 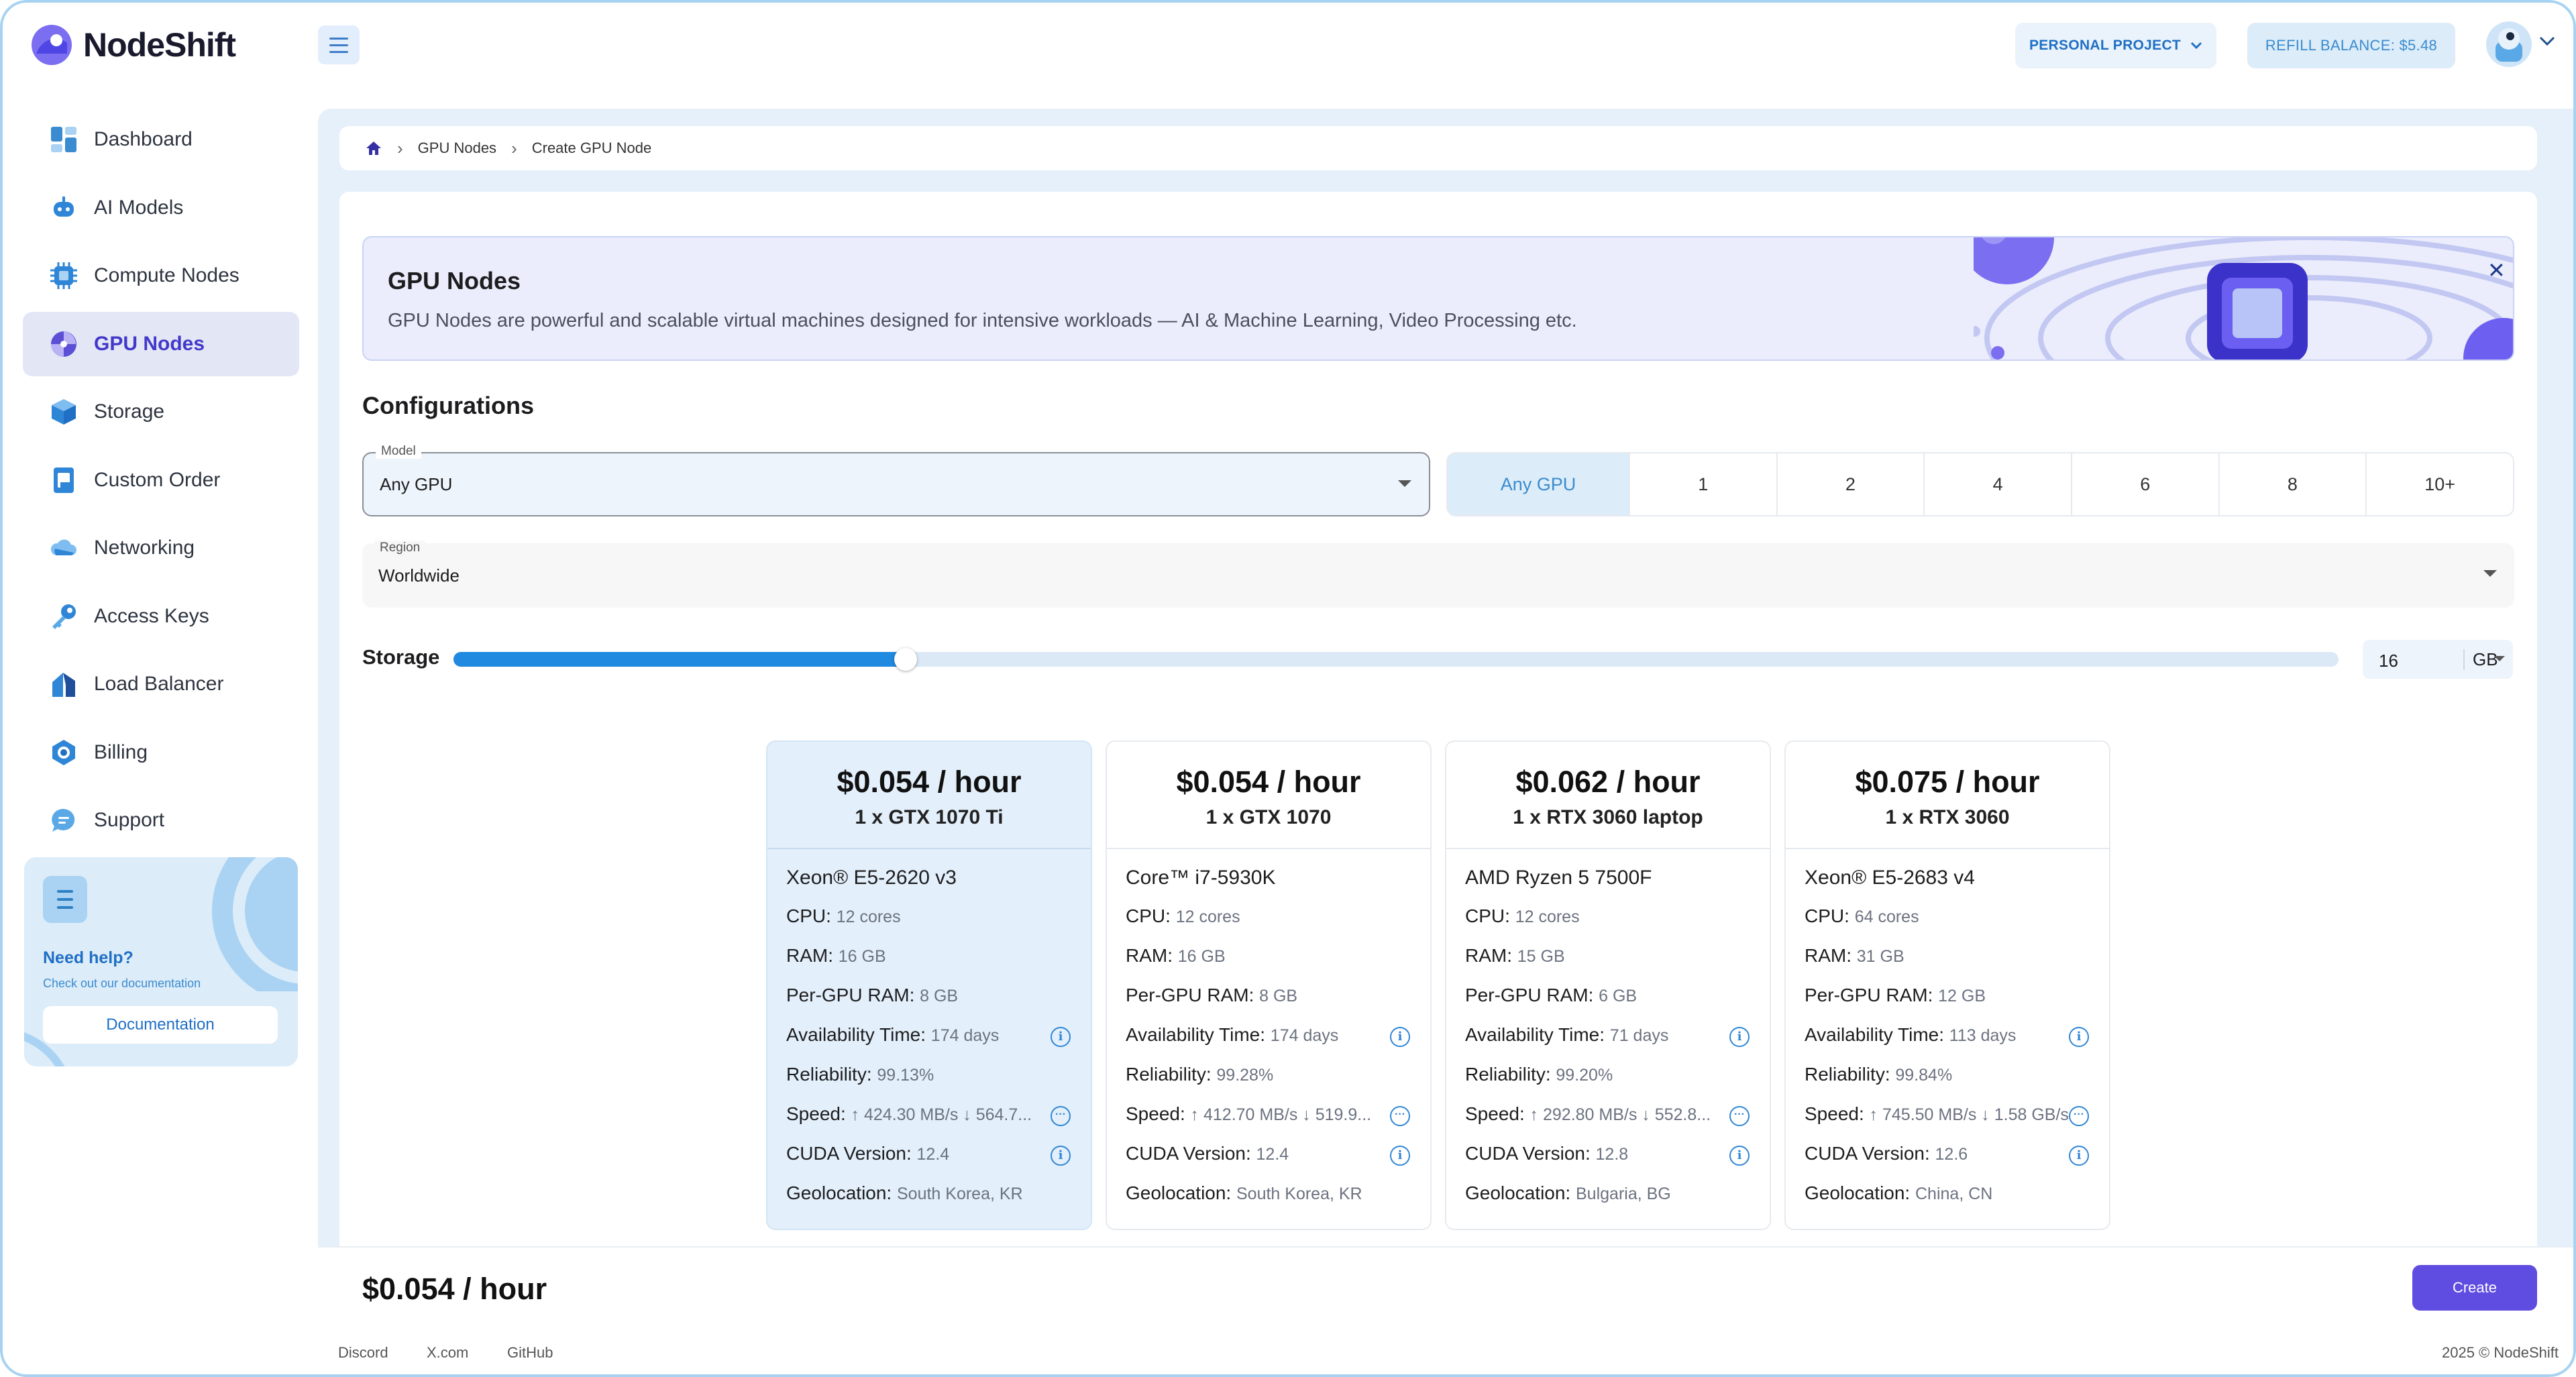 I want to click on gpu-count-option-2: 2, so click(x=1850, y=484).